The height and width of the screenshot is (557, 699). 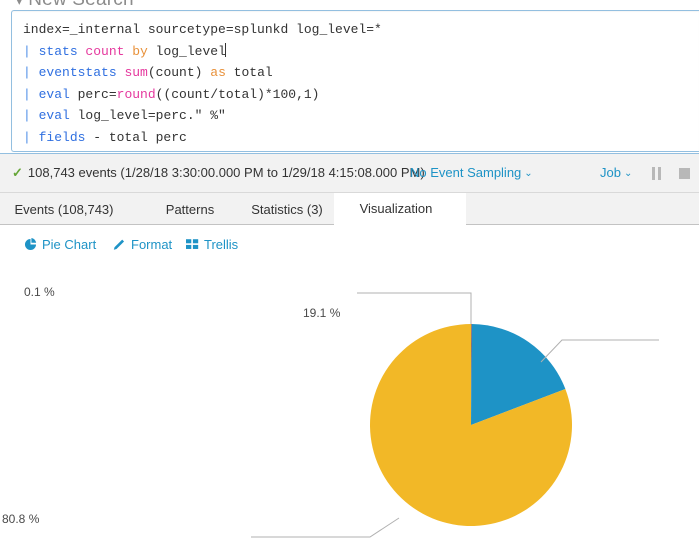 What do you see at coordinates (109, 51) in the screenshot?
I see `search-token: count` at bounding box center [109, 51].